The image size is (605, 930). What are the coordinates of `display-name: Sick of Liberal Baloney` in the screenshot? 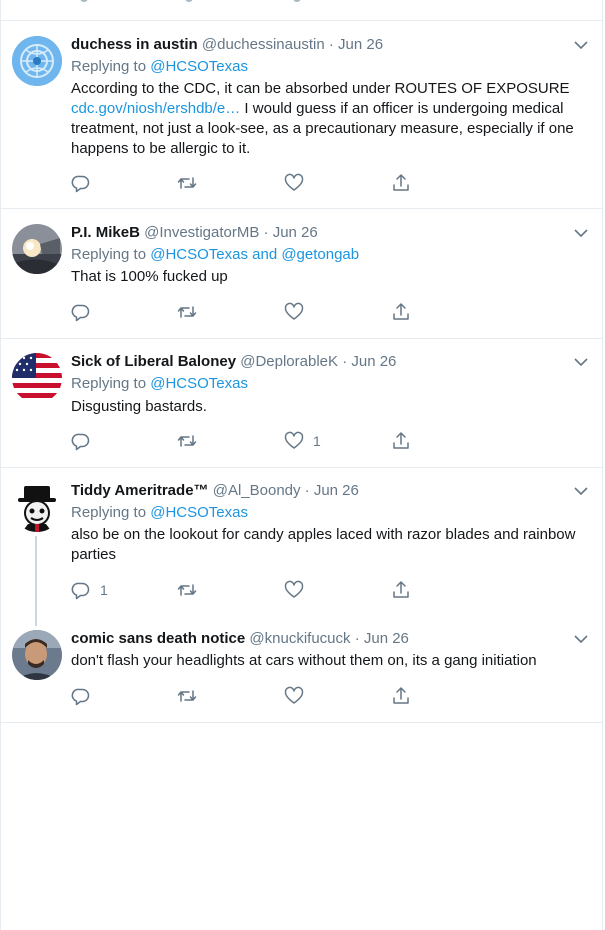 It's located at (153, 361).